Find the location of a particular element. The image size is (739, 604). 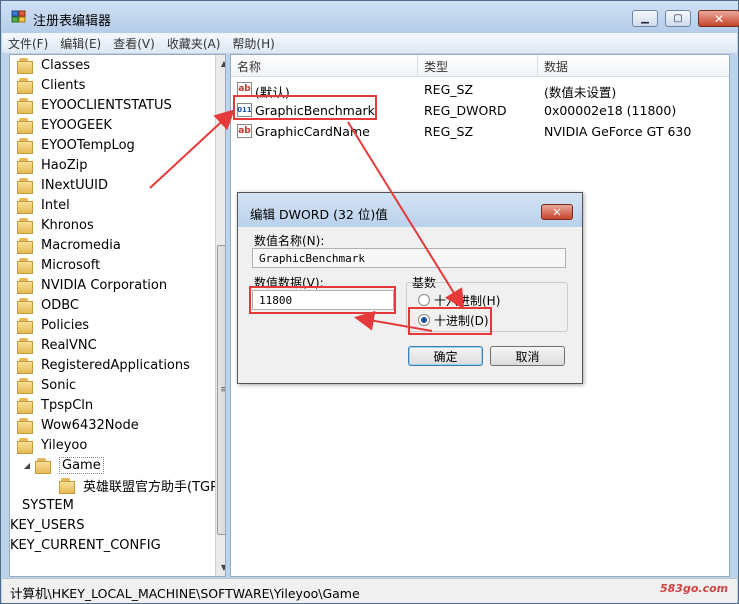

tree-item: INextUUID is located at coordinates (62, 185).